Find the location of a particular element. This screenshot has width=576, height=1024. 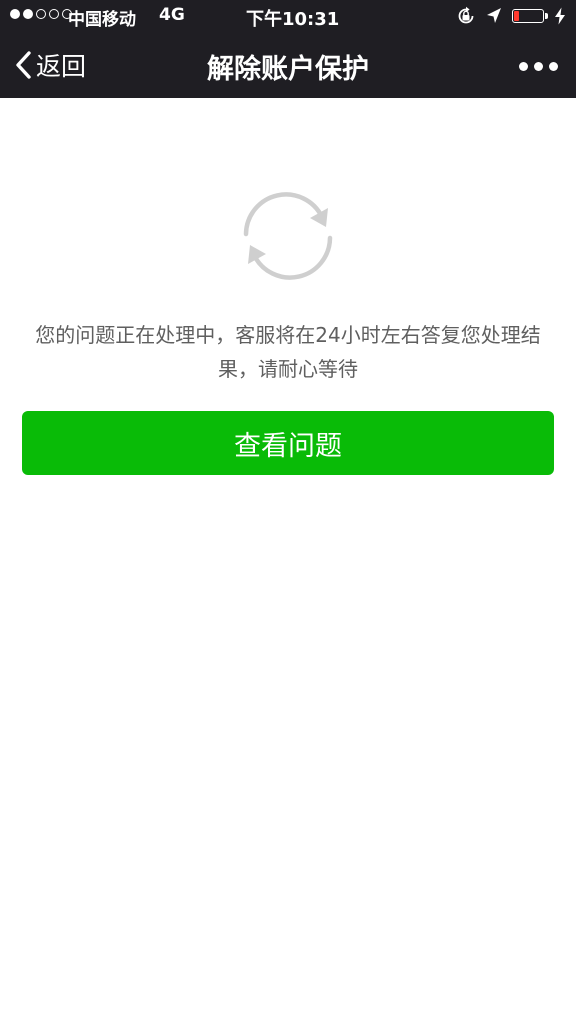

refresh-icon is located at coordinates (288, 236).